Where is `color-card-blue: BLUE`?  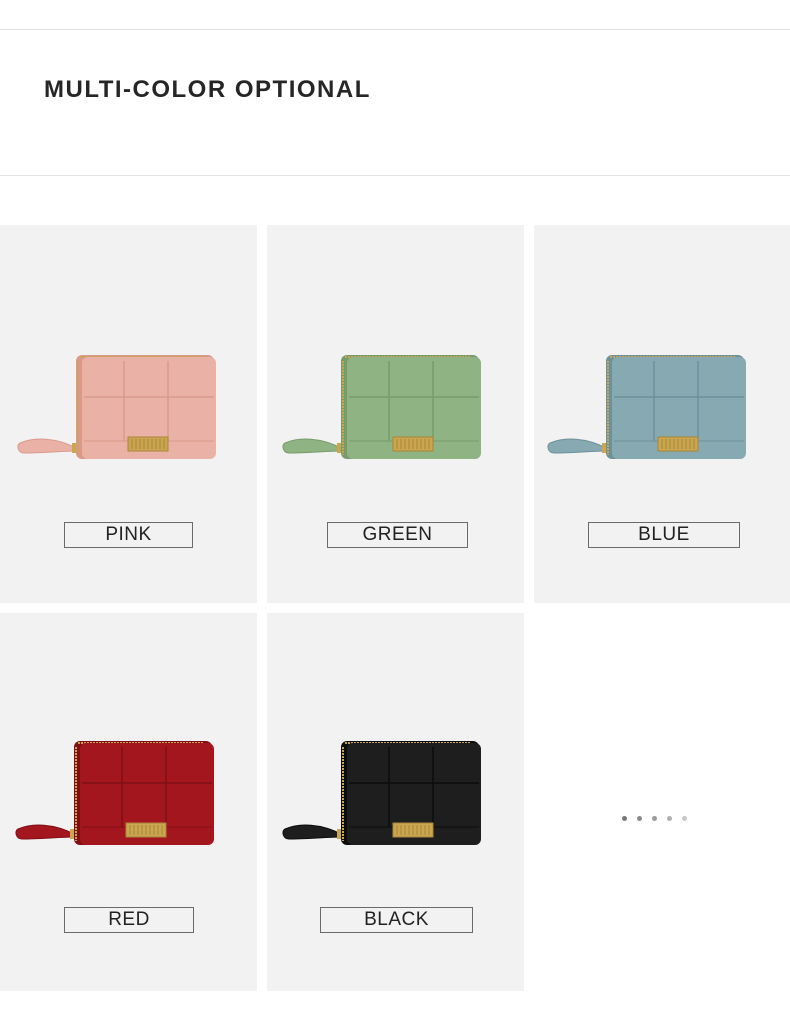 color-card-blue: BLUE is located at coordinates (662, 414).